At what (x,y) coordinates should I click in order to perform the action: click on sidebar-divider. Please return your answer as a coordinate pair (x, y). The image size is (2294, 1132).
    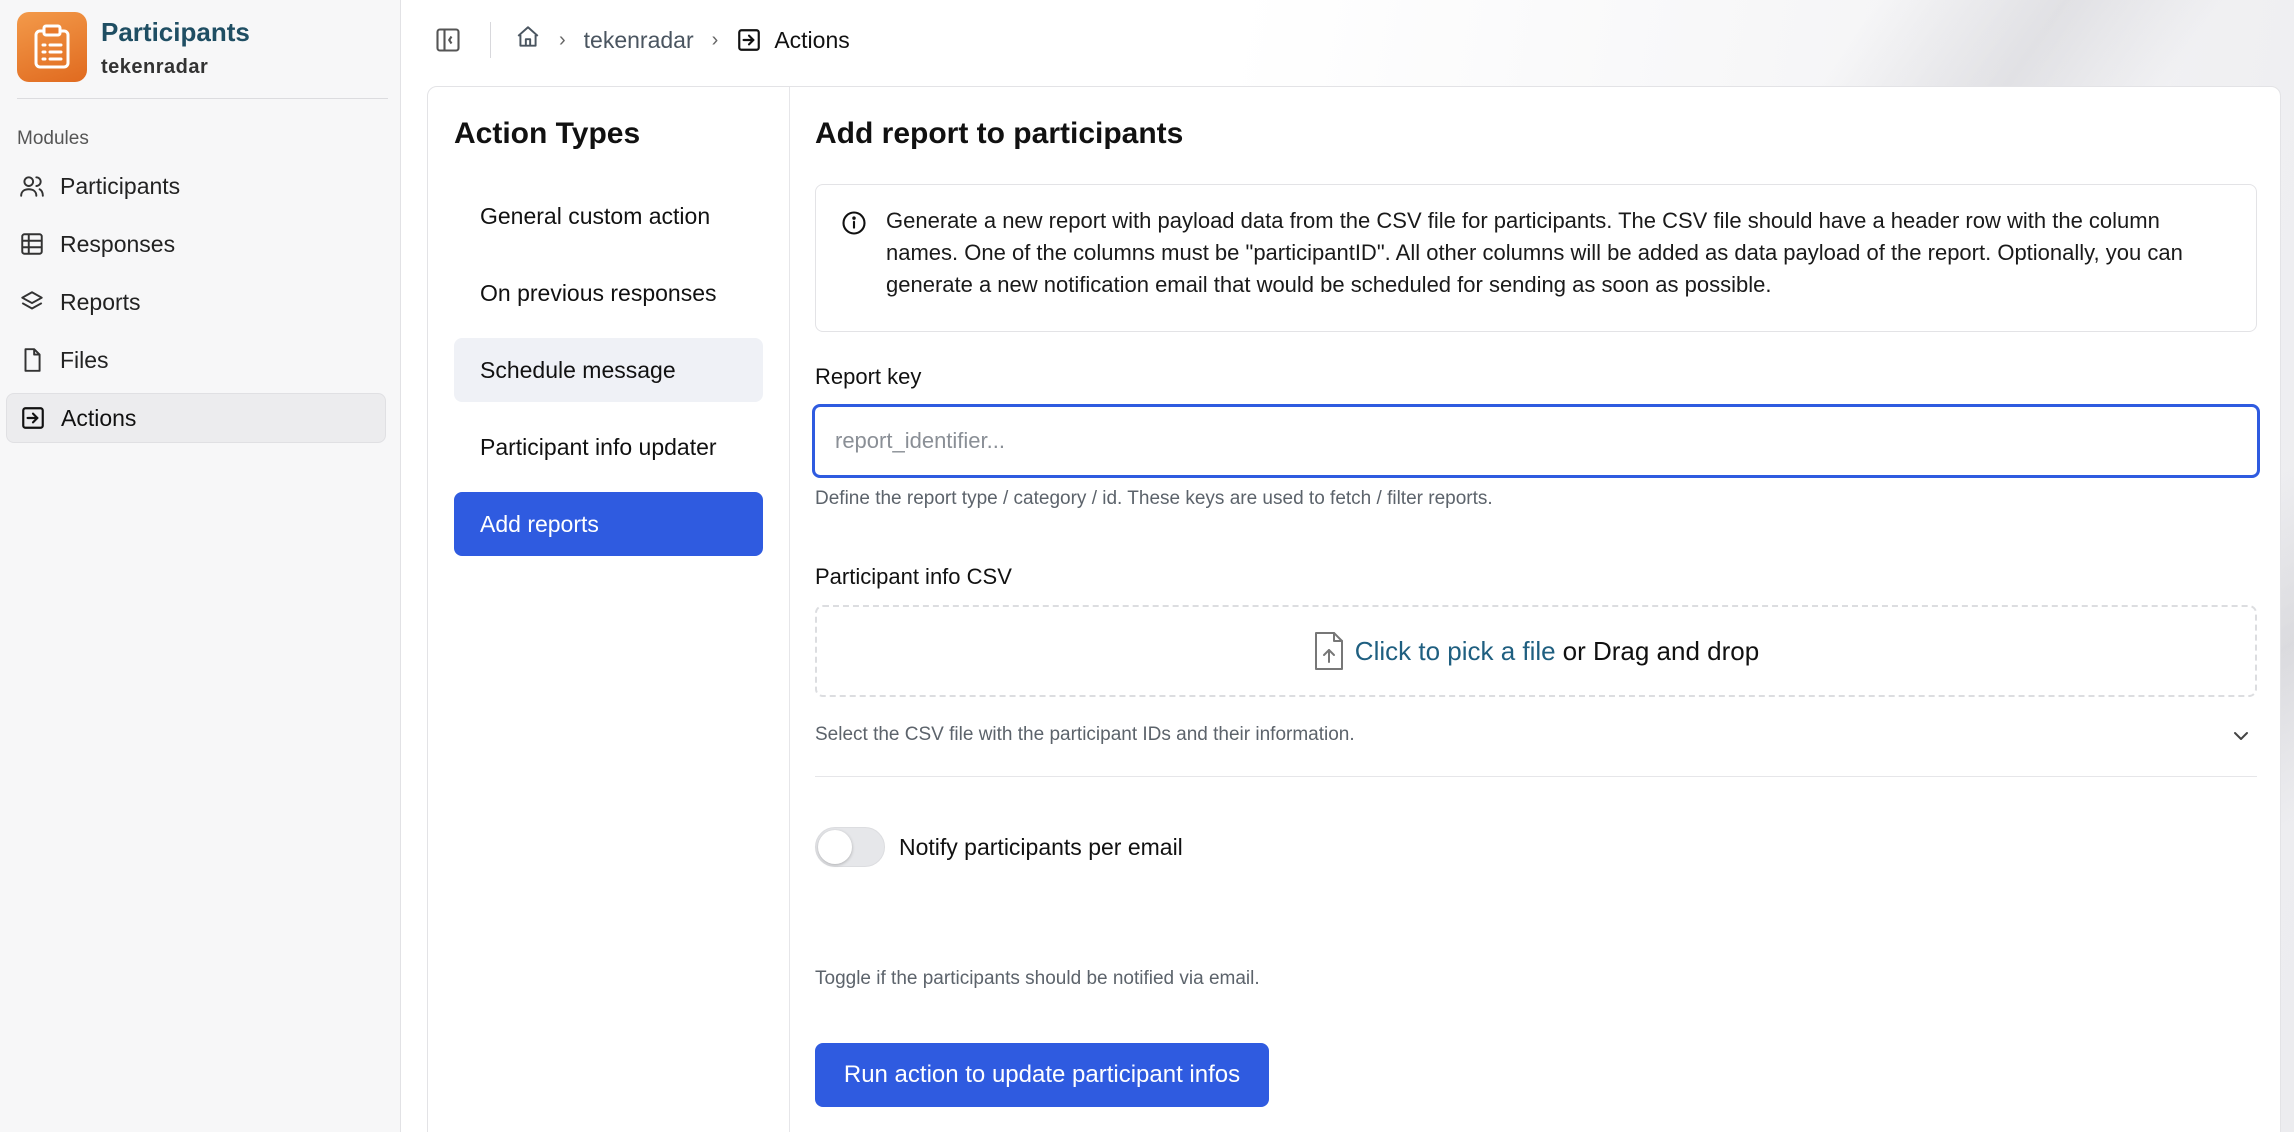
    Looking at the image, I should click on (202, 98).